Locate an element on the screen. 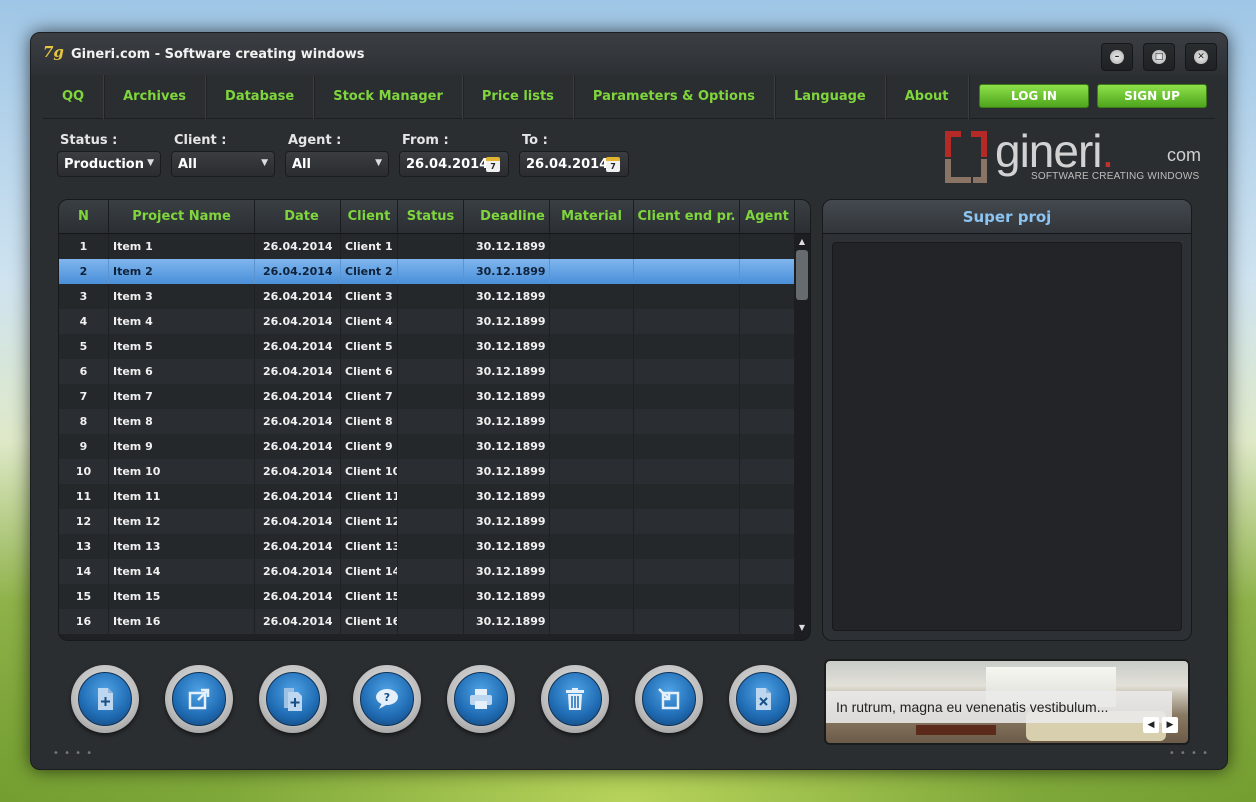  menu-database: Database is located at coordinates (260, 96).